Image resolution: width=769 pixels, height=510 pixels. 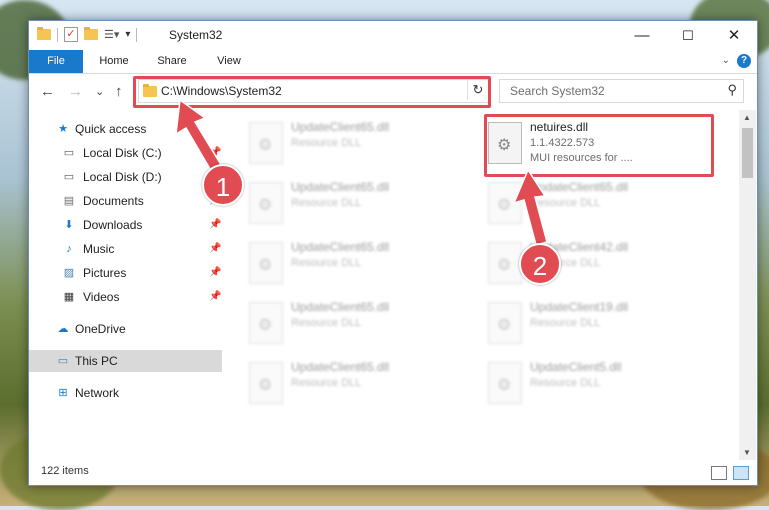 I want to click on cloud-icon: ☁, so click(x=63, y=329).